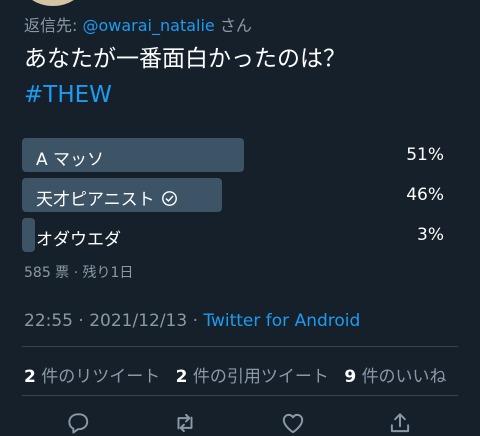  I want to click on poll-option: 天才ピアニスト 46%, so click(237, 195).